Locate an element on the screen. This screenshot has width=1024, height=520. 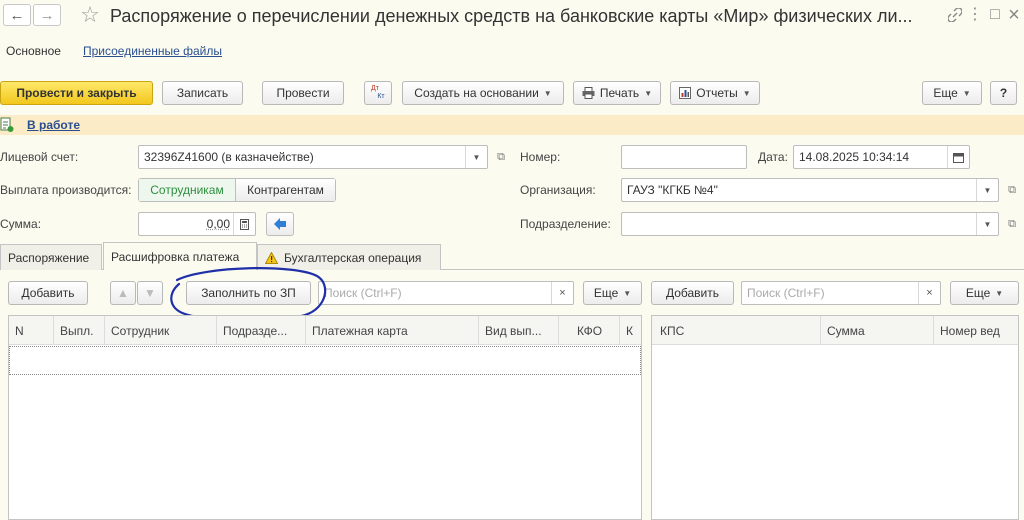
section-main: Основное is located at coordinates (33, 51).